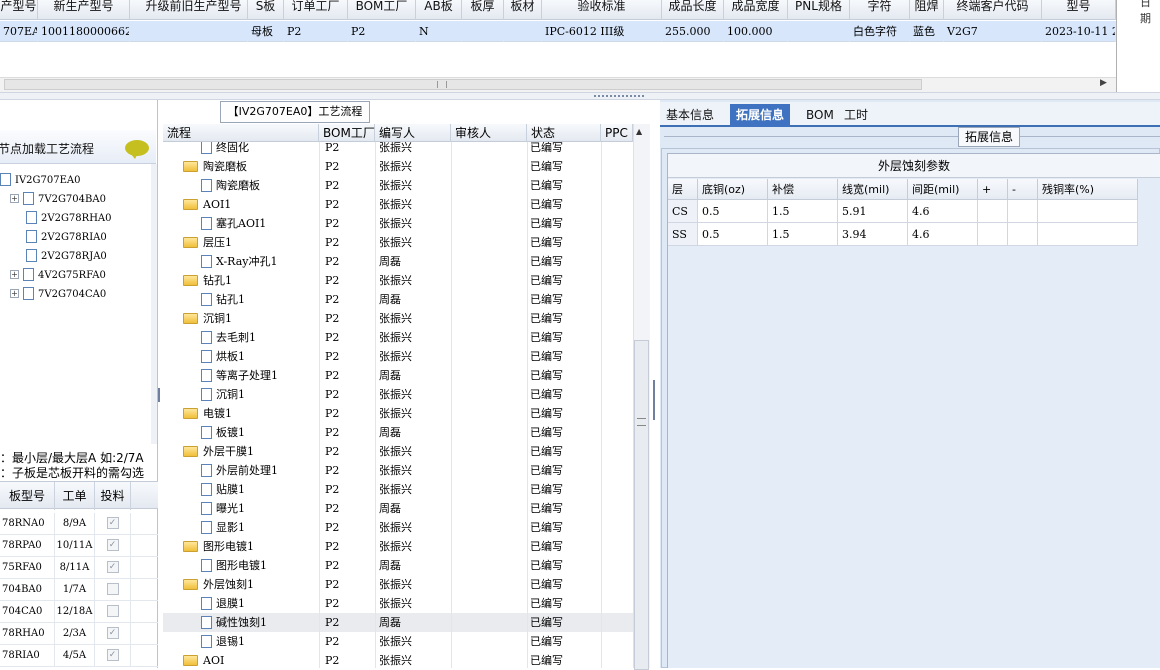 The width and height of the screenshot is (1160, 670). I want to click on col-feed: 投料, so click(113, 496).